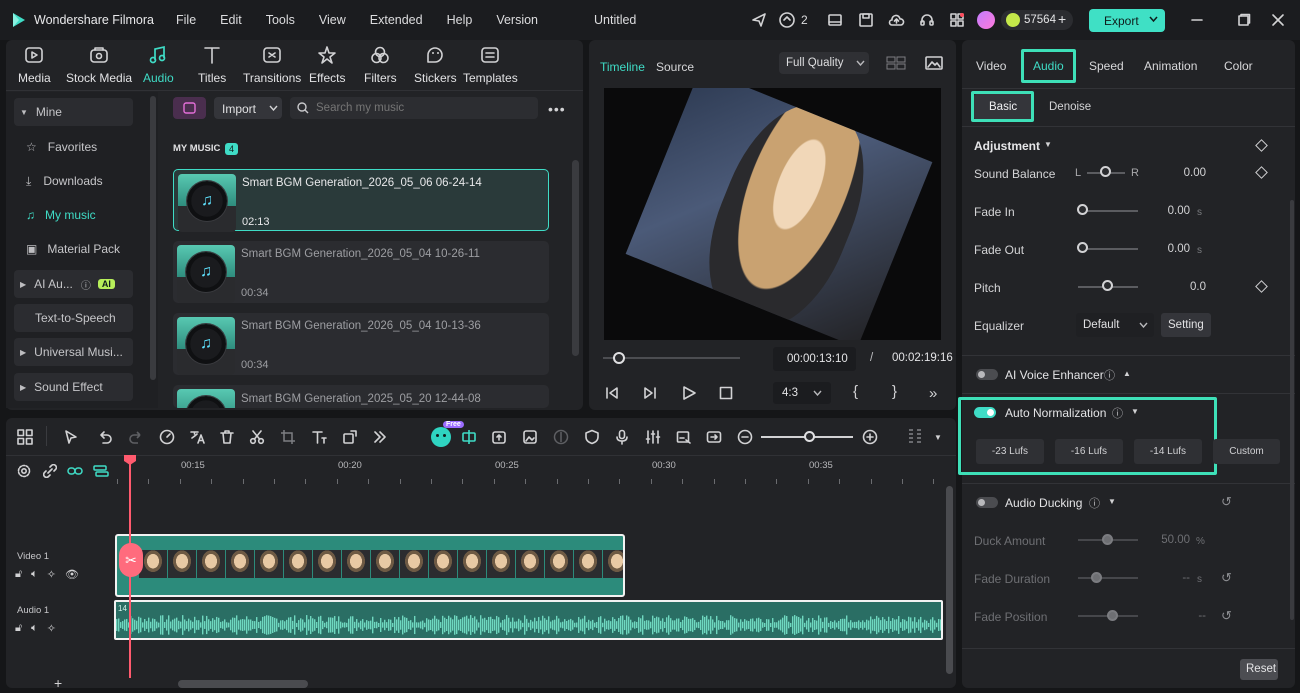 This screenshot has height=693, width=1300. What do you see at coordinates (896, 63) in the screenshot?
I see `grid-view-icon` at bounding box center [896, 63].